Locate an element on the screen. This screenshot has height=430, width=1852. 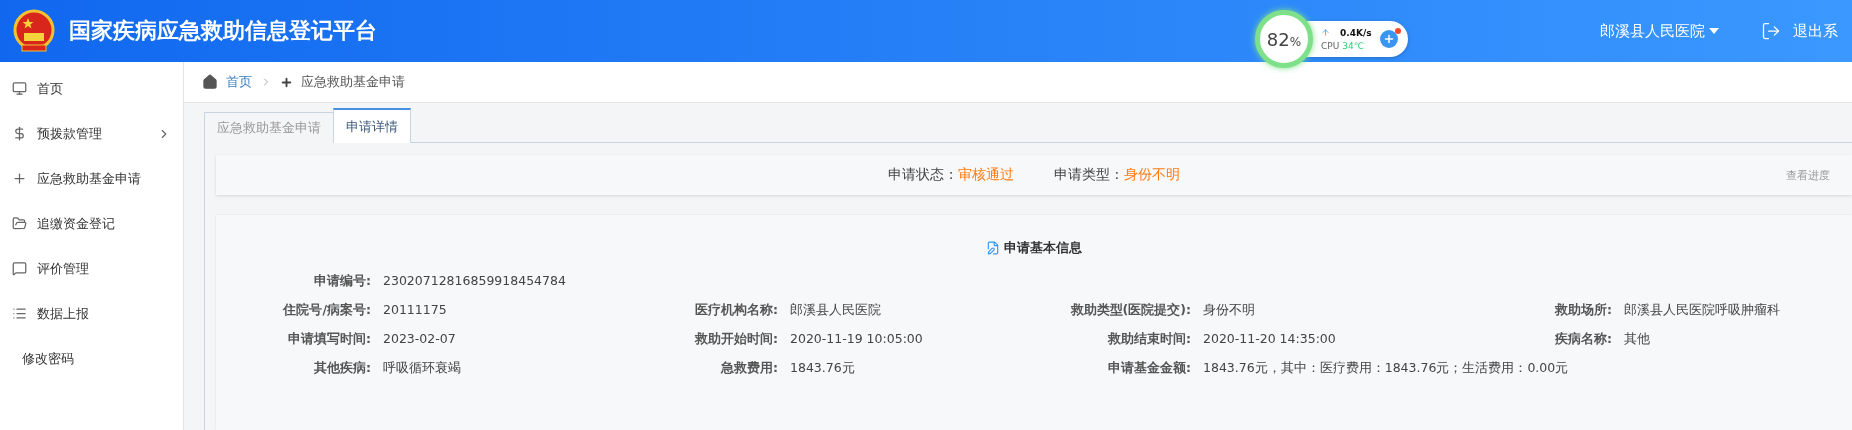
comment-icon is located at coordinates (19, 268).